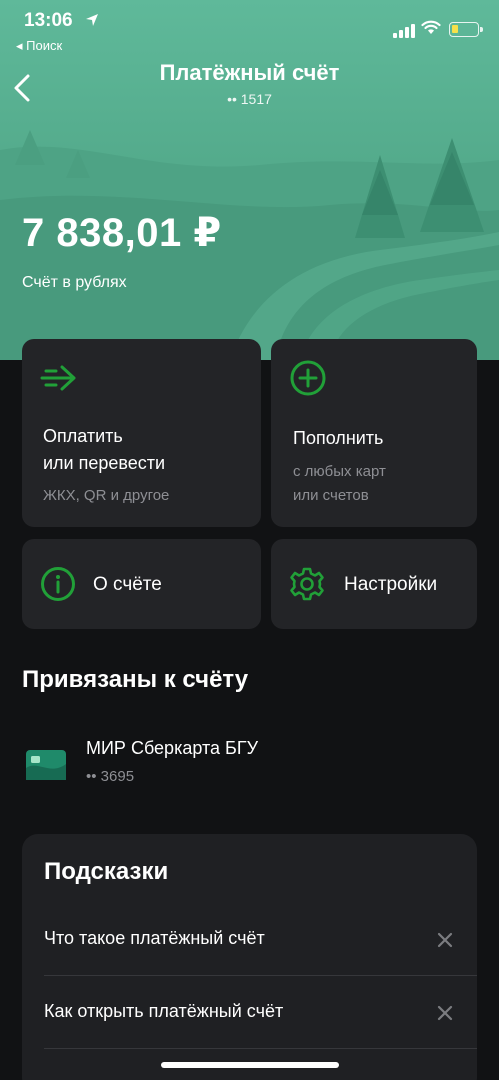  Describe the element at coordinates (104, 463) in the screenshot. I see `pay-title-line2: или перевести` at that location.